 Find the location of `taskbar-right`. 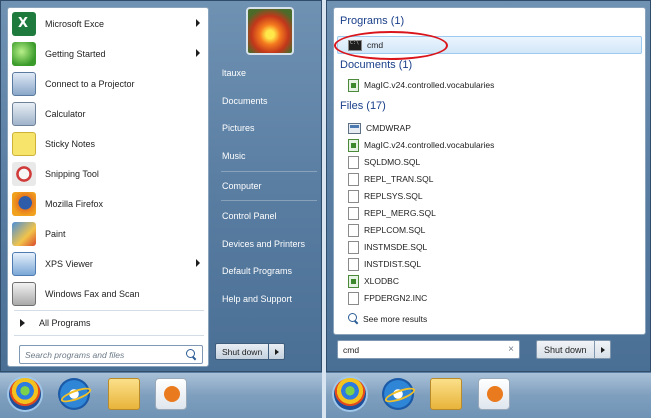

taskbar-right is located at coordinates (488, 395).